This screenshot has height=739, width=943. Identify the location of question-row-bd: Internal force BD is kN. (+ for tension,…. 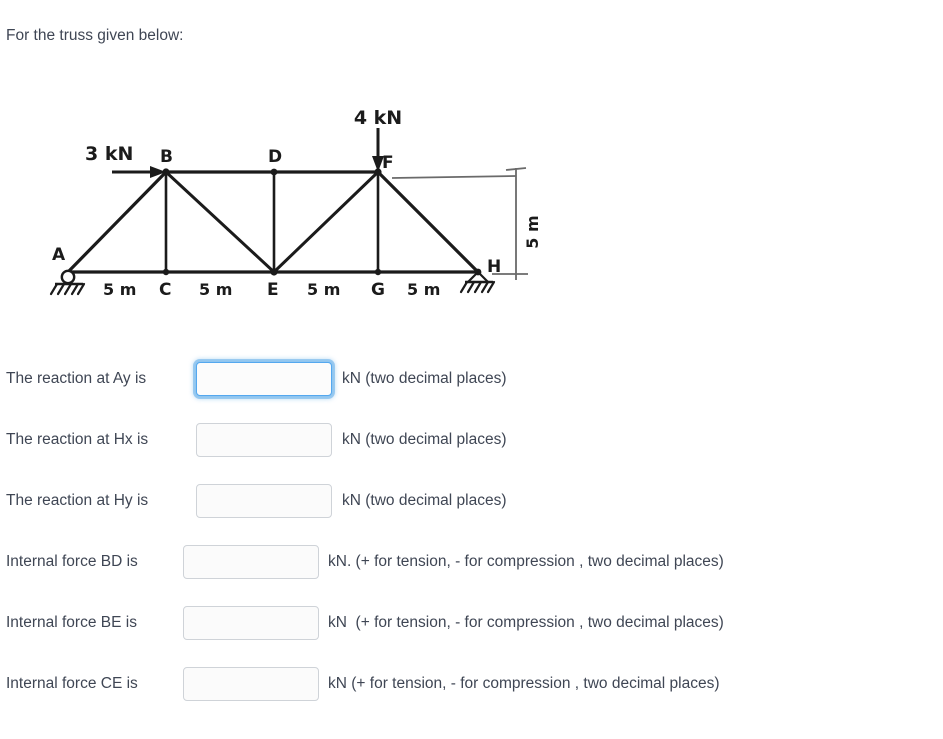
(362, 562).